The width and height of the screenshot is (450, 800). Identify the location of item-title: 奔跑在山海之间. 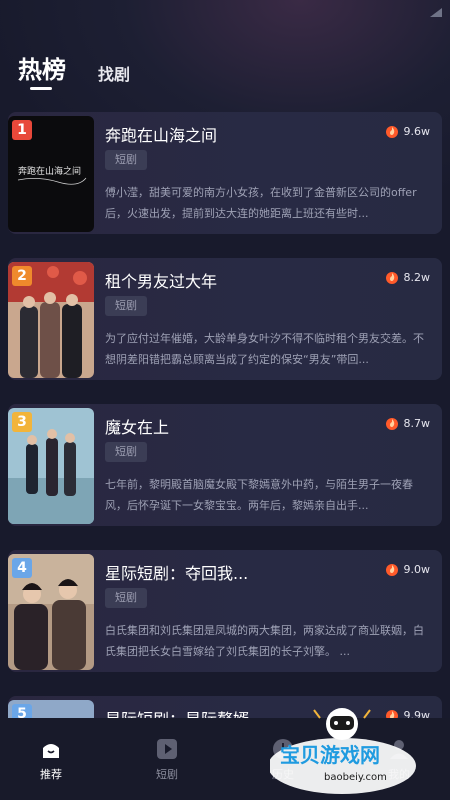
(161, 135).